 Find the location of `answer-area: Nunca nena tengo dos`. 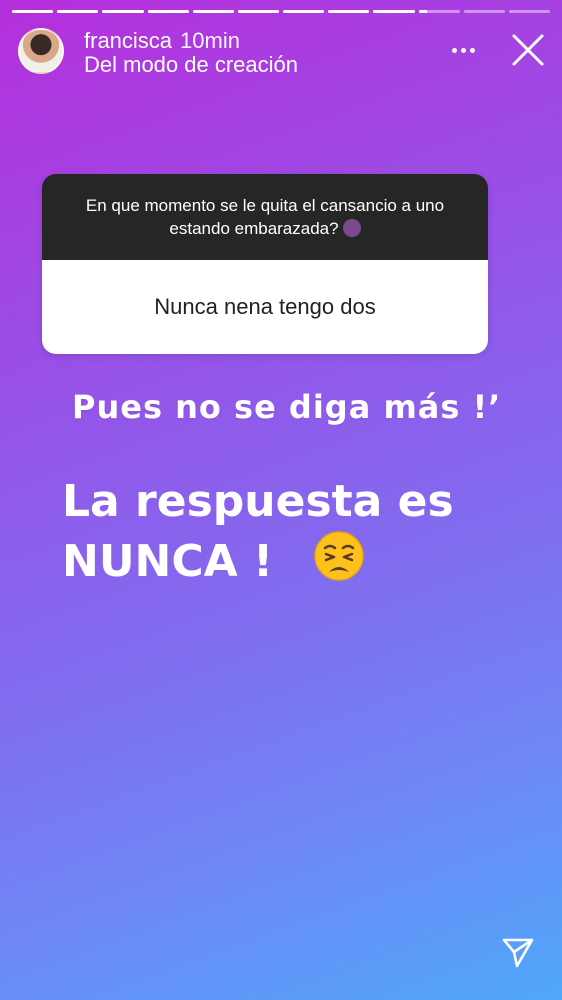

answer-area: Nunca nena tengo dos is located at coordinates (265, 307).